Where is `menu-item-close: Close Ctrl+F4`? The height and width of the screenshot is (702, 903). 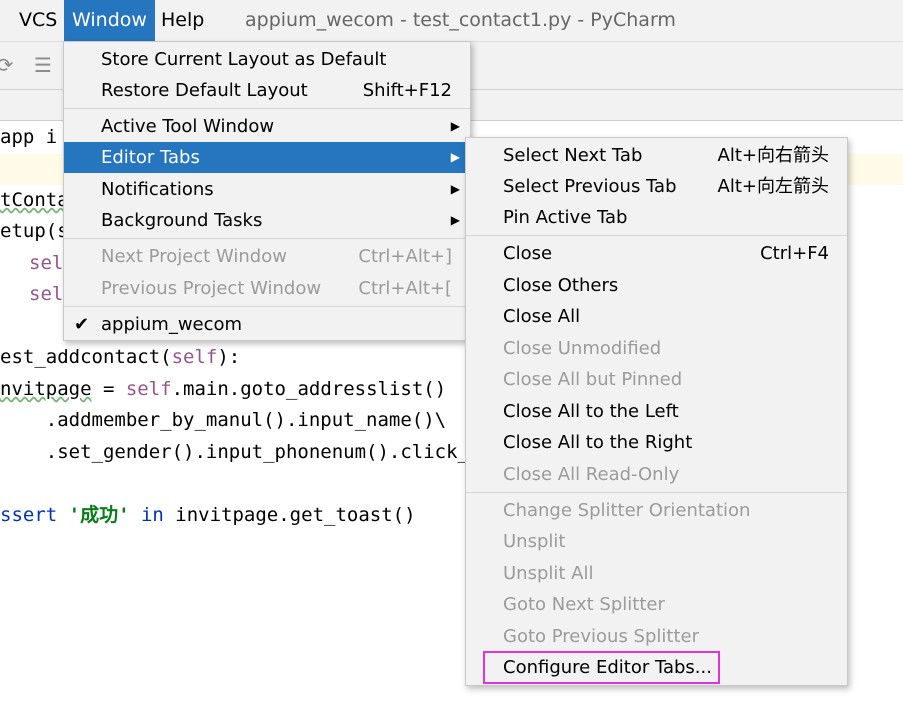
menu-item-close: Close Ctrl+F4 is located at coordinates (656, 253).